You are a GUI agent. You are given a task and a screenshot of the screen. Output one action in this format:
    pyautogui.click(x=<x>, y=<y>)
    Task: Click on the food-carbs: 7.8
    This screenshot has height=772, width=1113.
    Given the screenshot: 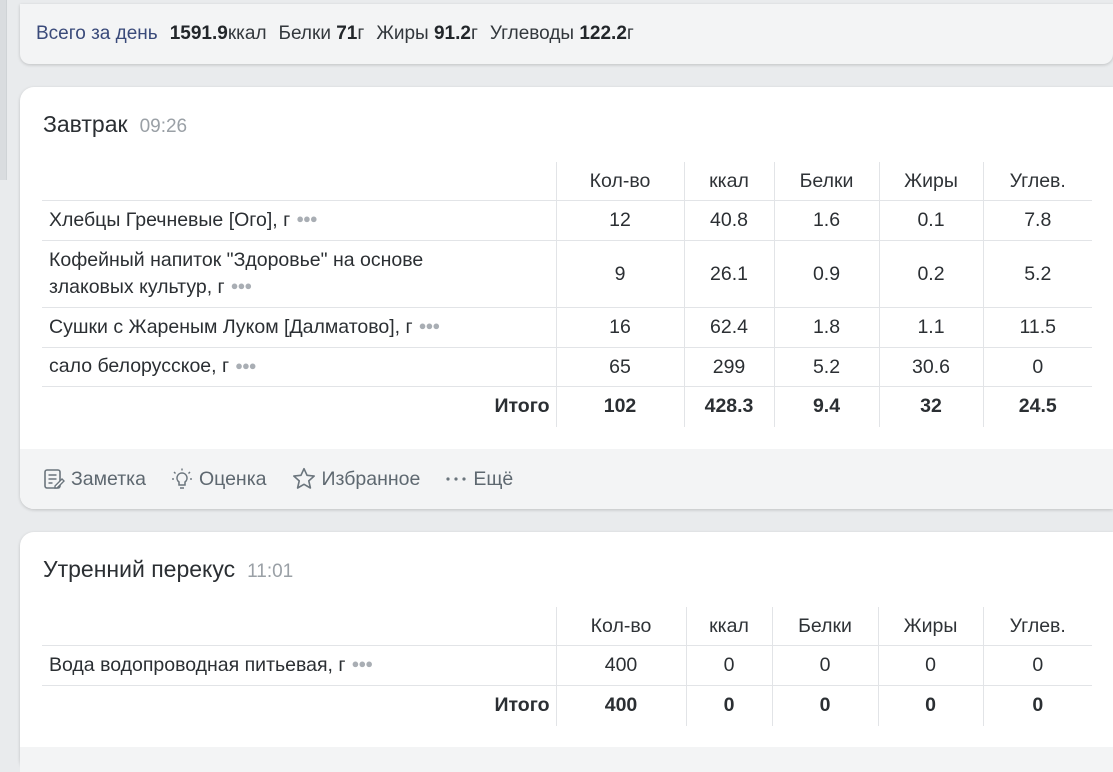 What is the action you would take?
    pyautogui.click(x=1037, y=220)
    